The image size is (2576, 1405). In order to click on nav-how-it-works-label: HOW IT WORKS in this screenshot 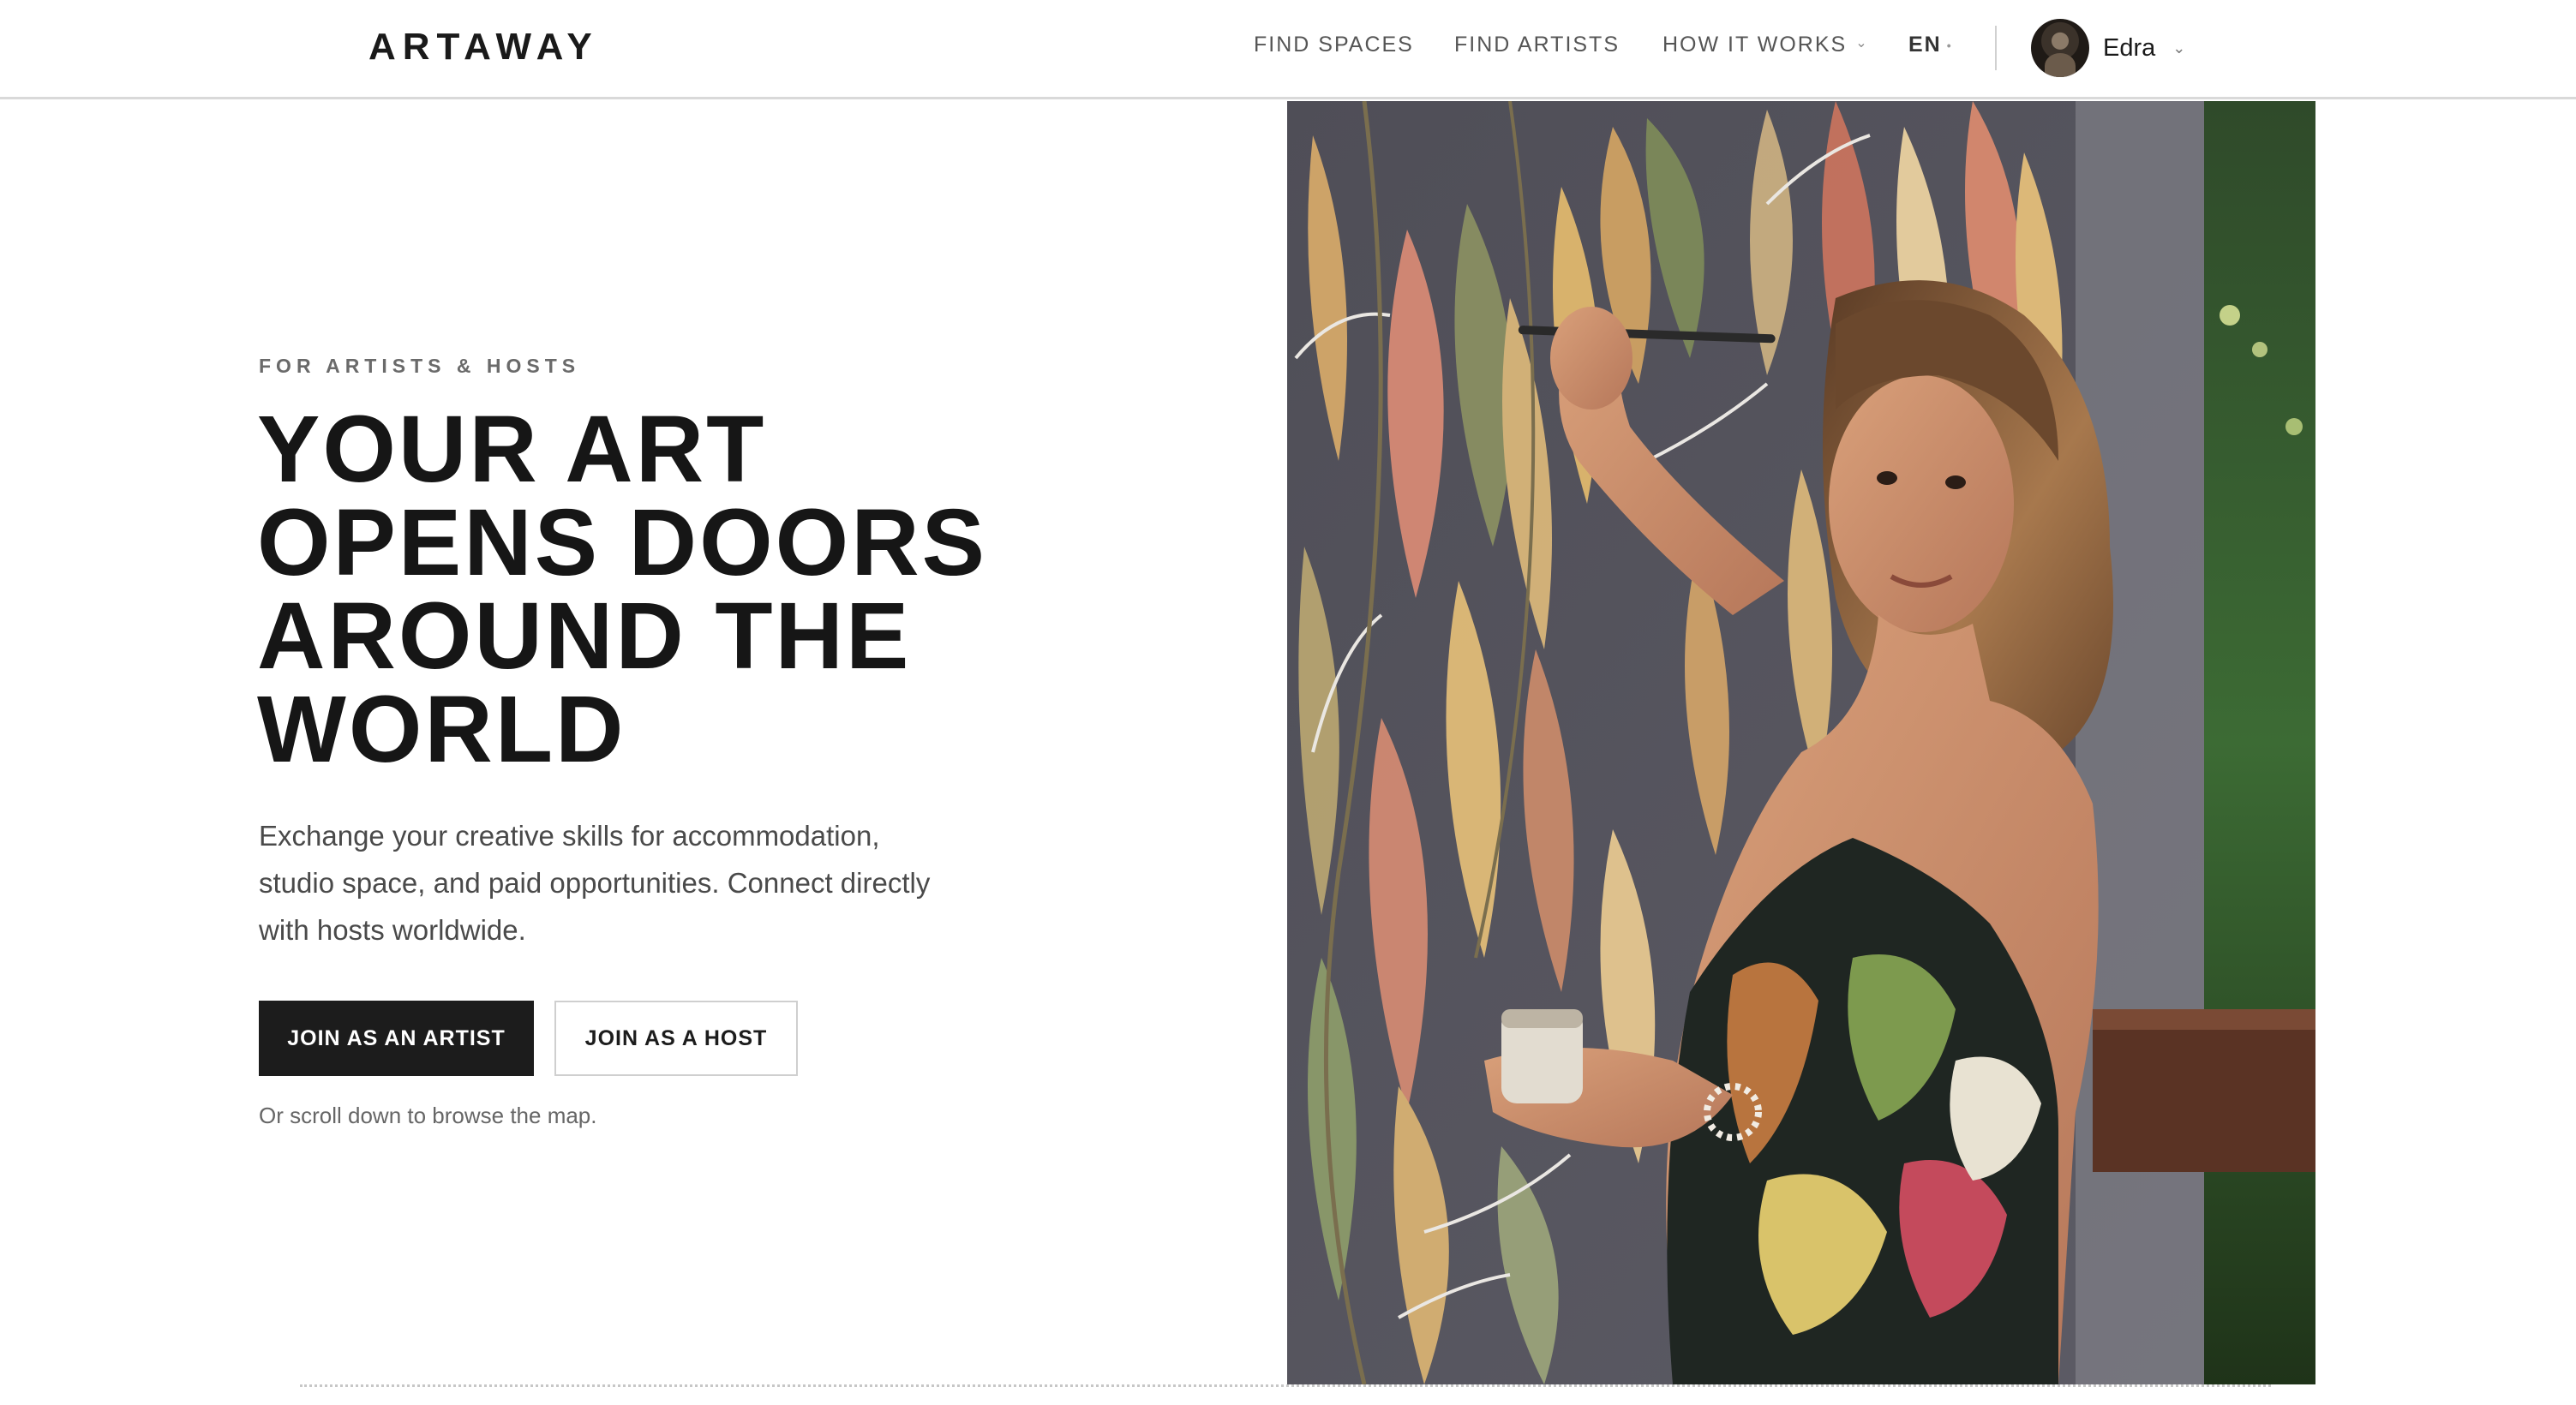, I will do `click(1755, 45)`.